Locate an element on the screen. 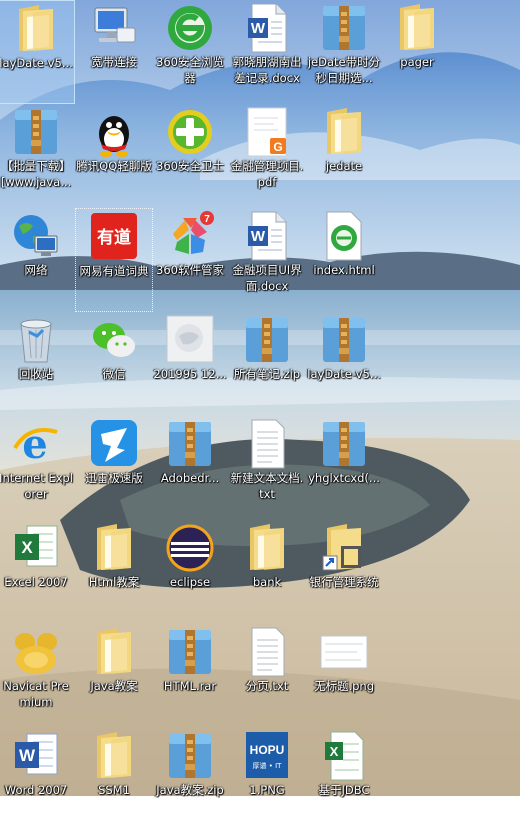  desktop-icon-label: eclipse is located at coordinates (190, 582).